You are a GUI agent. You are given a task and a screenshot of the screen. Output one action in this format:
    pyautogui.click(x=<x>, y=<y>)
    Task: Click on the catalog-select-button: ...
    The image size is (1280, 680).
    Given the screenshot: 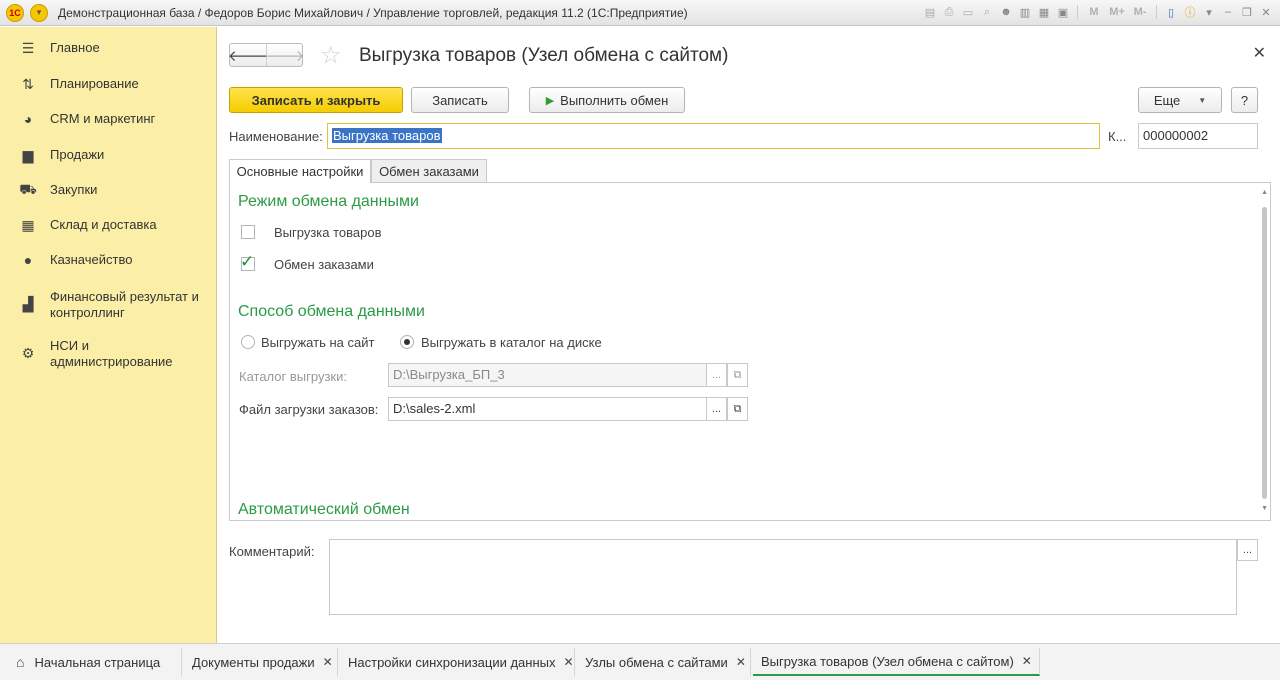 What is the action you would take?
    pyautogui.click(x=716, y=375)
    